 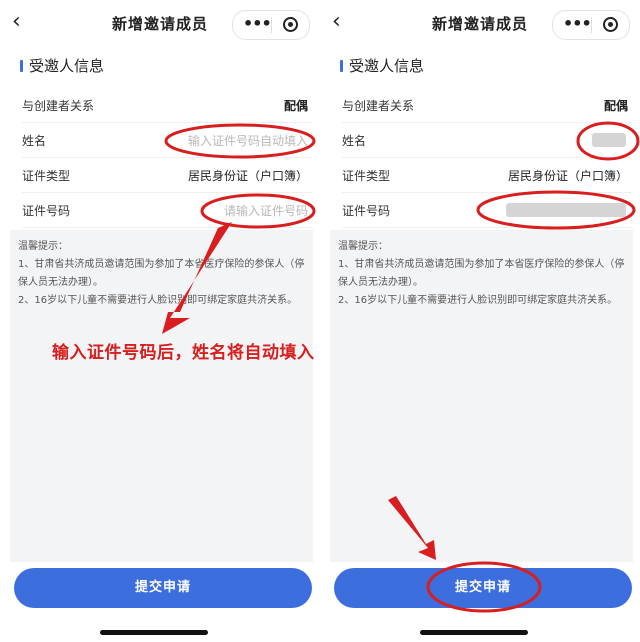 I want to click on id-number-input-placeholder: 请输入证件号码, so click(x=266, y=210).